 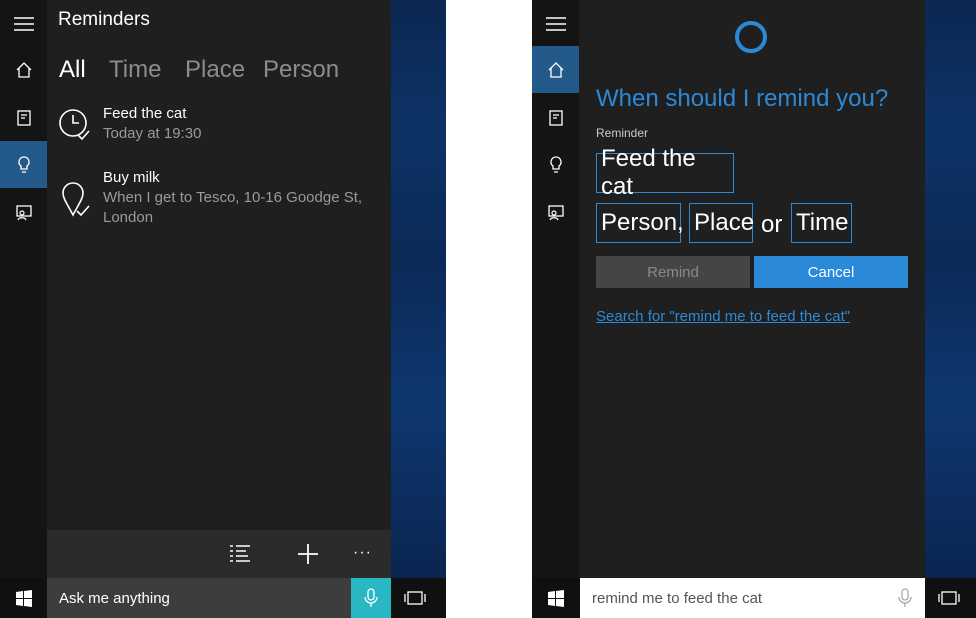 I want to click on reminder-label: Reminder, so click(x=622, y=133).